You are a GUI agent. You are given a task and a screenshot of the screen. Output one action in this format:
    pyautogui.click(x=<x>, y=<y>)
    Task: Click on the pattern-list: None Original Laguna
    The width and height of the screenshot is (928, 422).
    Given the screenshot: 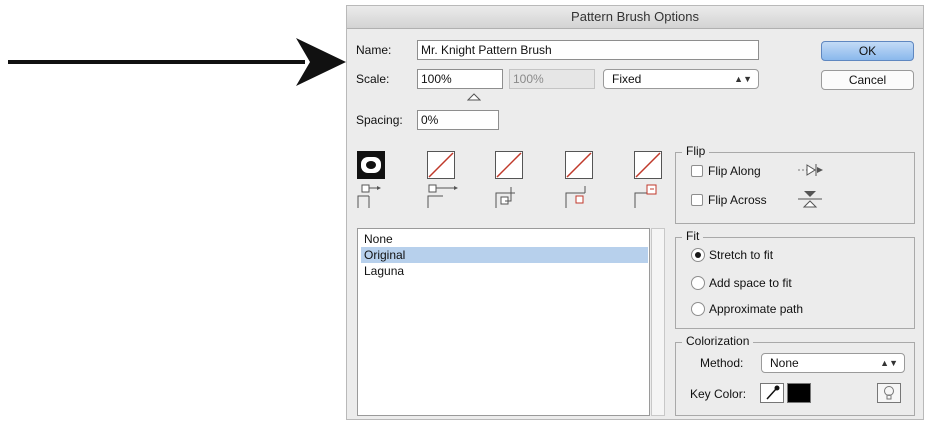 What is the action you would take?
    pyautogui.click(x=503, y=322)
    